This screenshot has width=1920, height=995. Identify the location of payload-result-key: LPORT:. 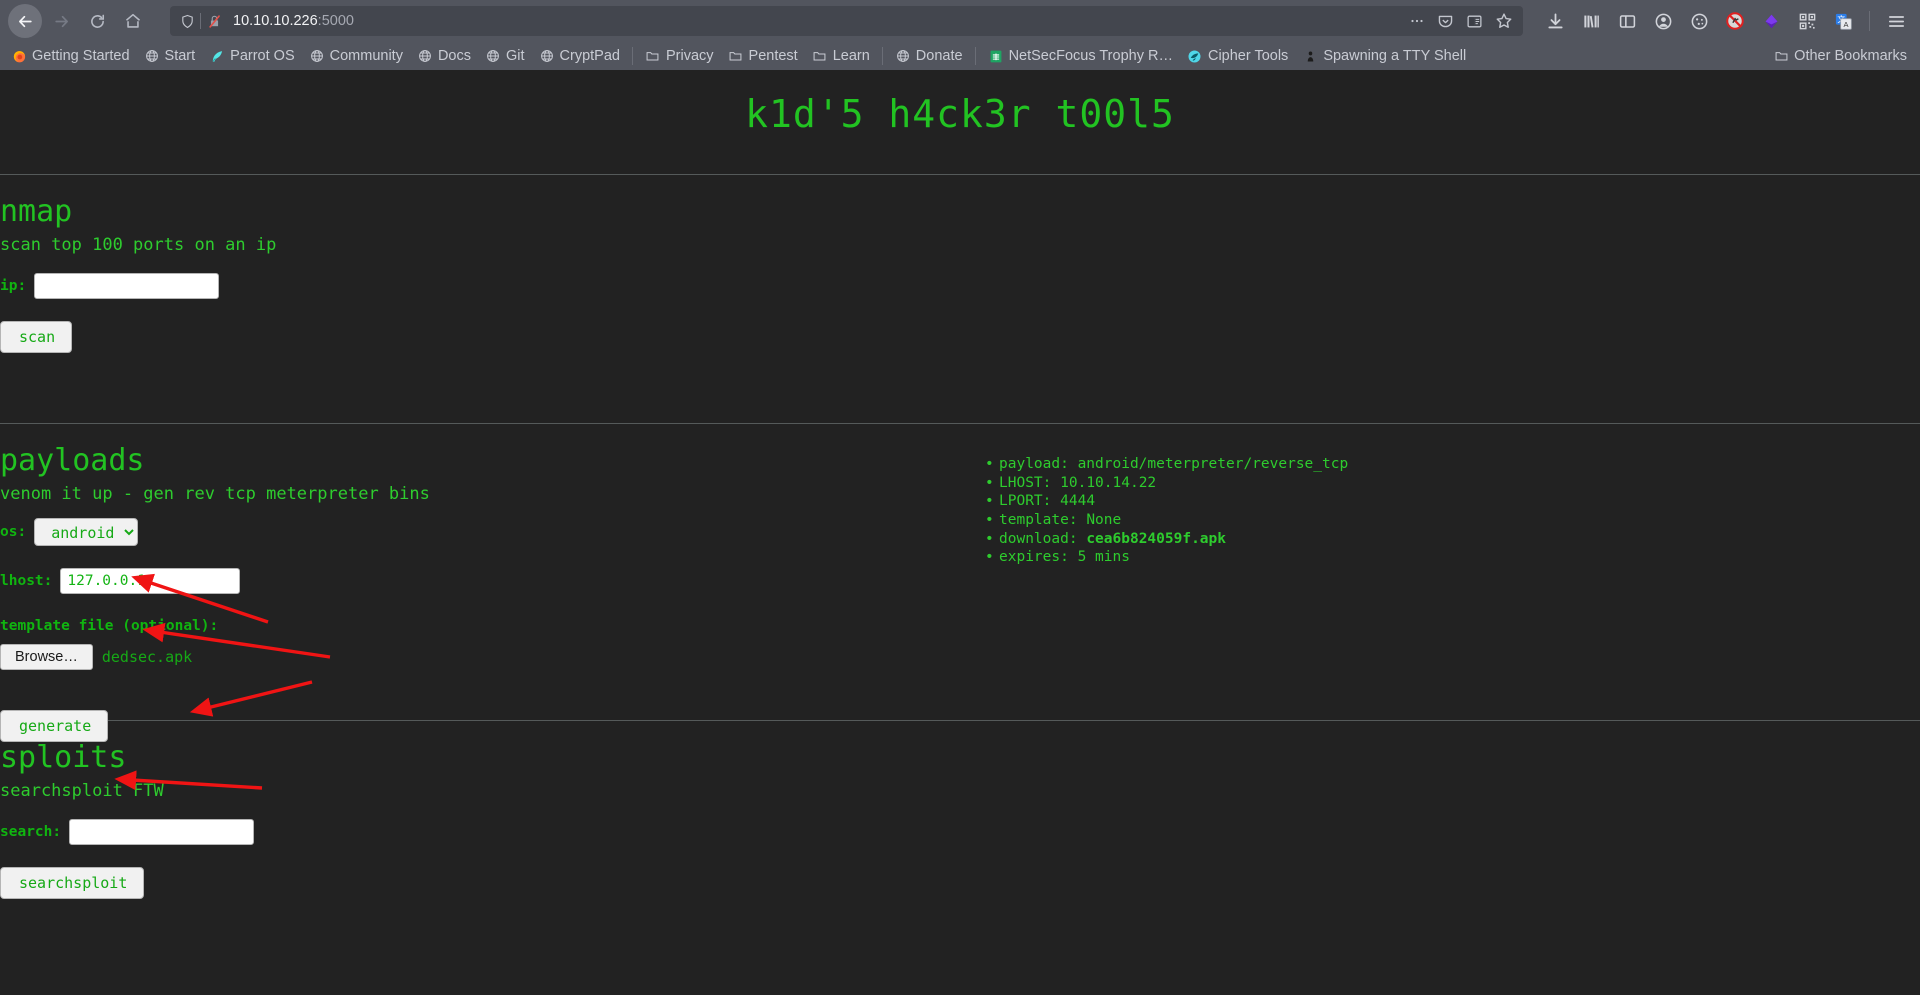
(1025, 501).